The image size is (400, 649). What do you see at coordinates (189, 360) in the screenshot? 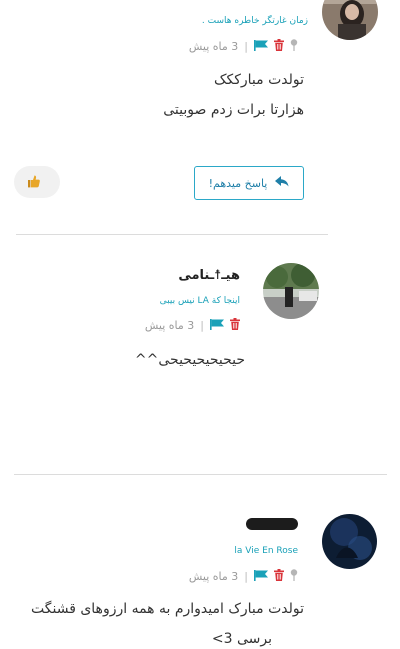
I see `comment-line: حیحیحیحیحیحی^^` at bounding box center [189, 360].